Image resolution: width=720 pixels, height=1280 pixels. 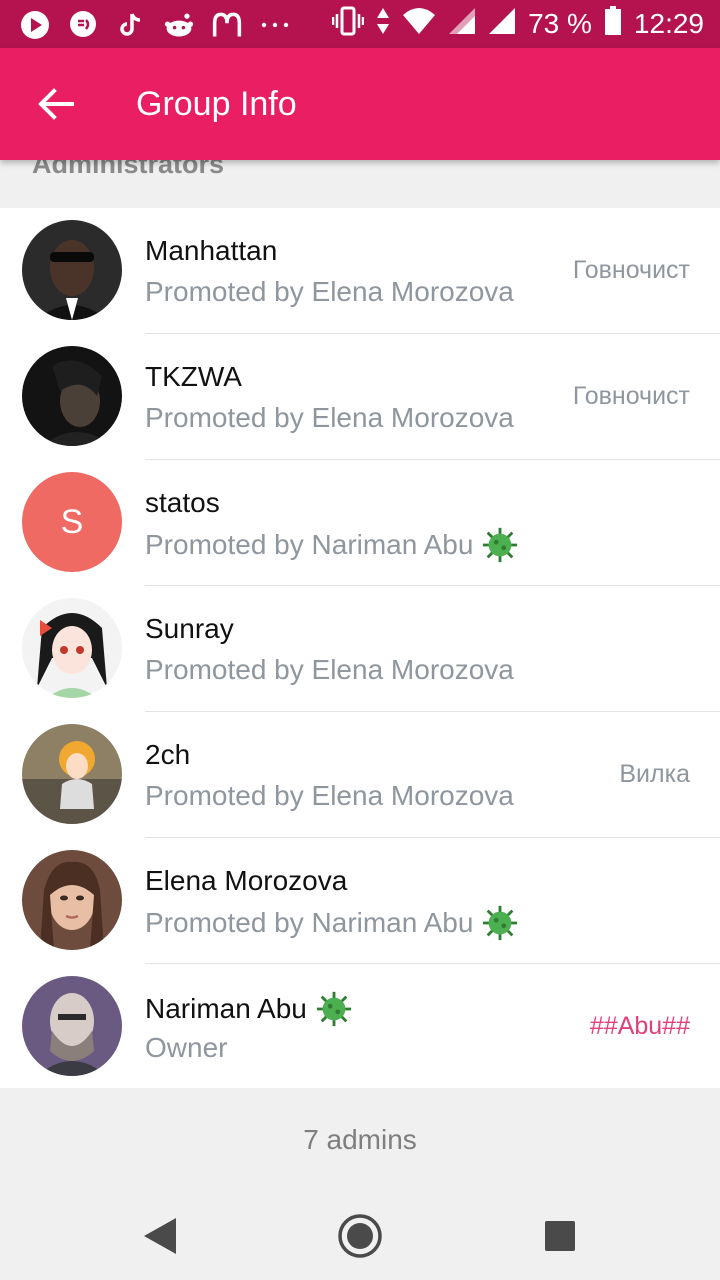 I want to click on triangle-back-icon, so click(x=160, y=1236).